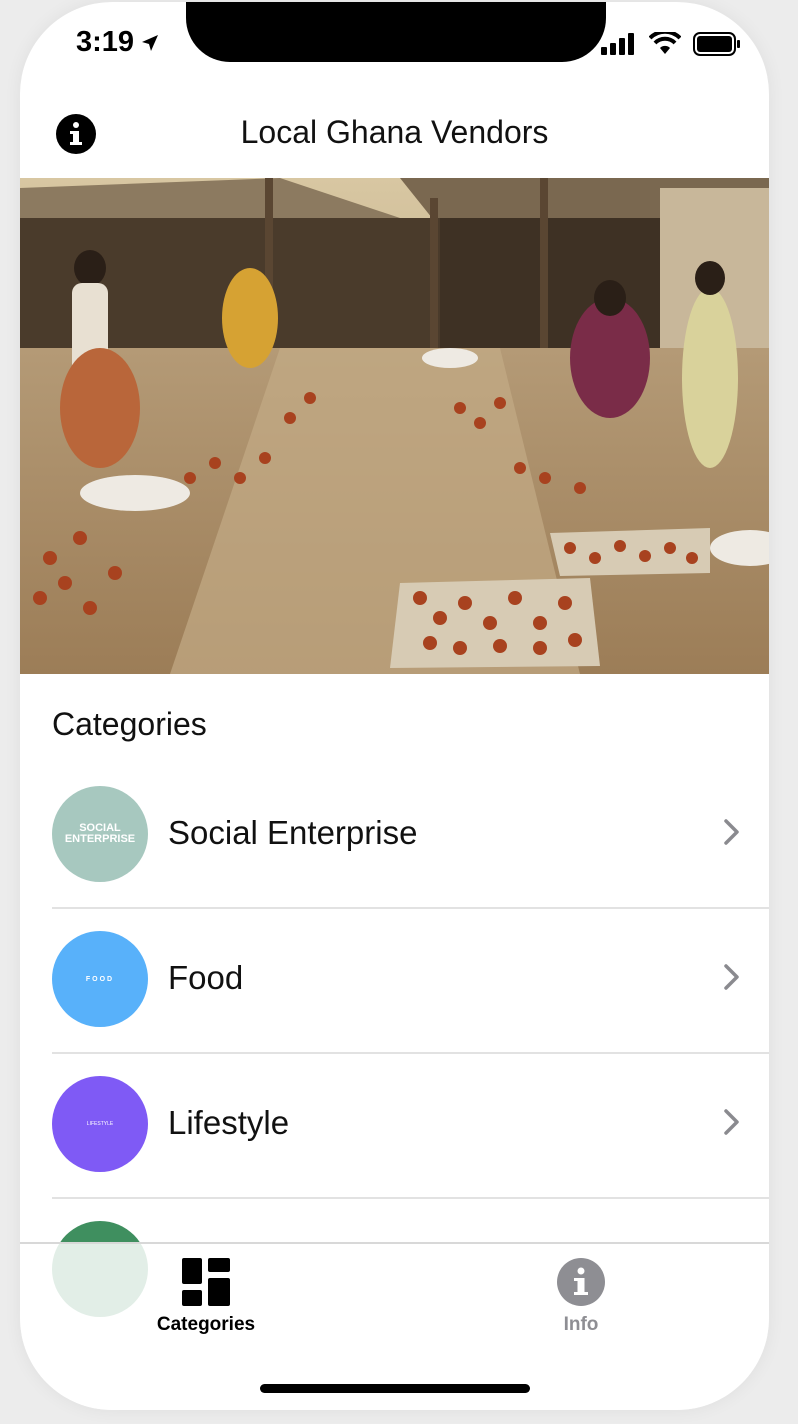 This screenshot has width=798, height=1424. I want to click on category-row-food: FOOD Food, so click(410, 981).